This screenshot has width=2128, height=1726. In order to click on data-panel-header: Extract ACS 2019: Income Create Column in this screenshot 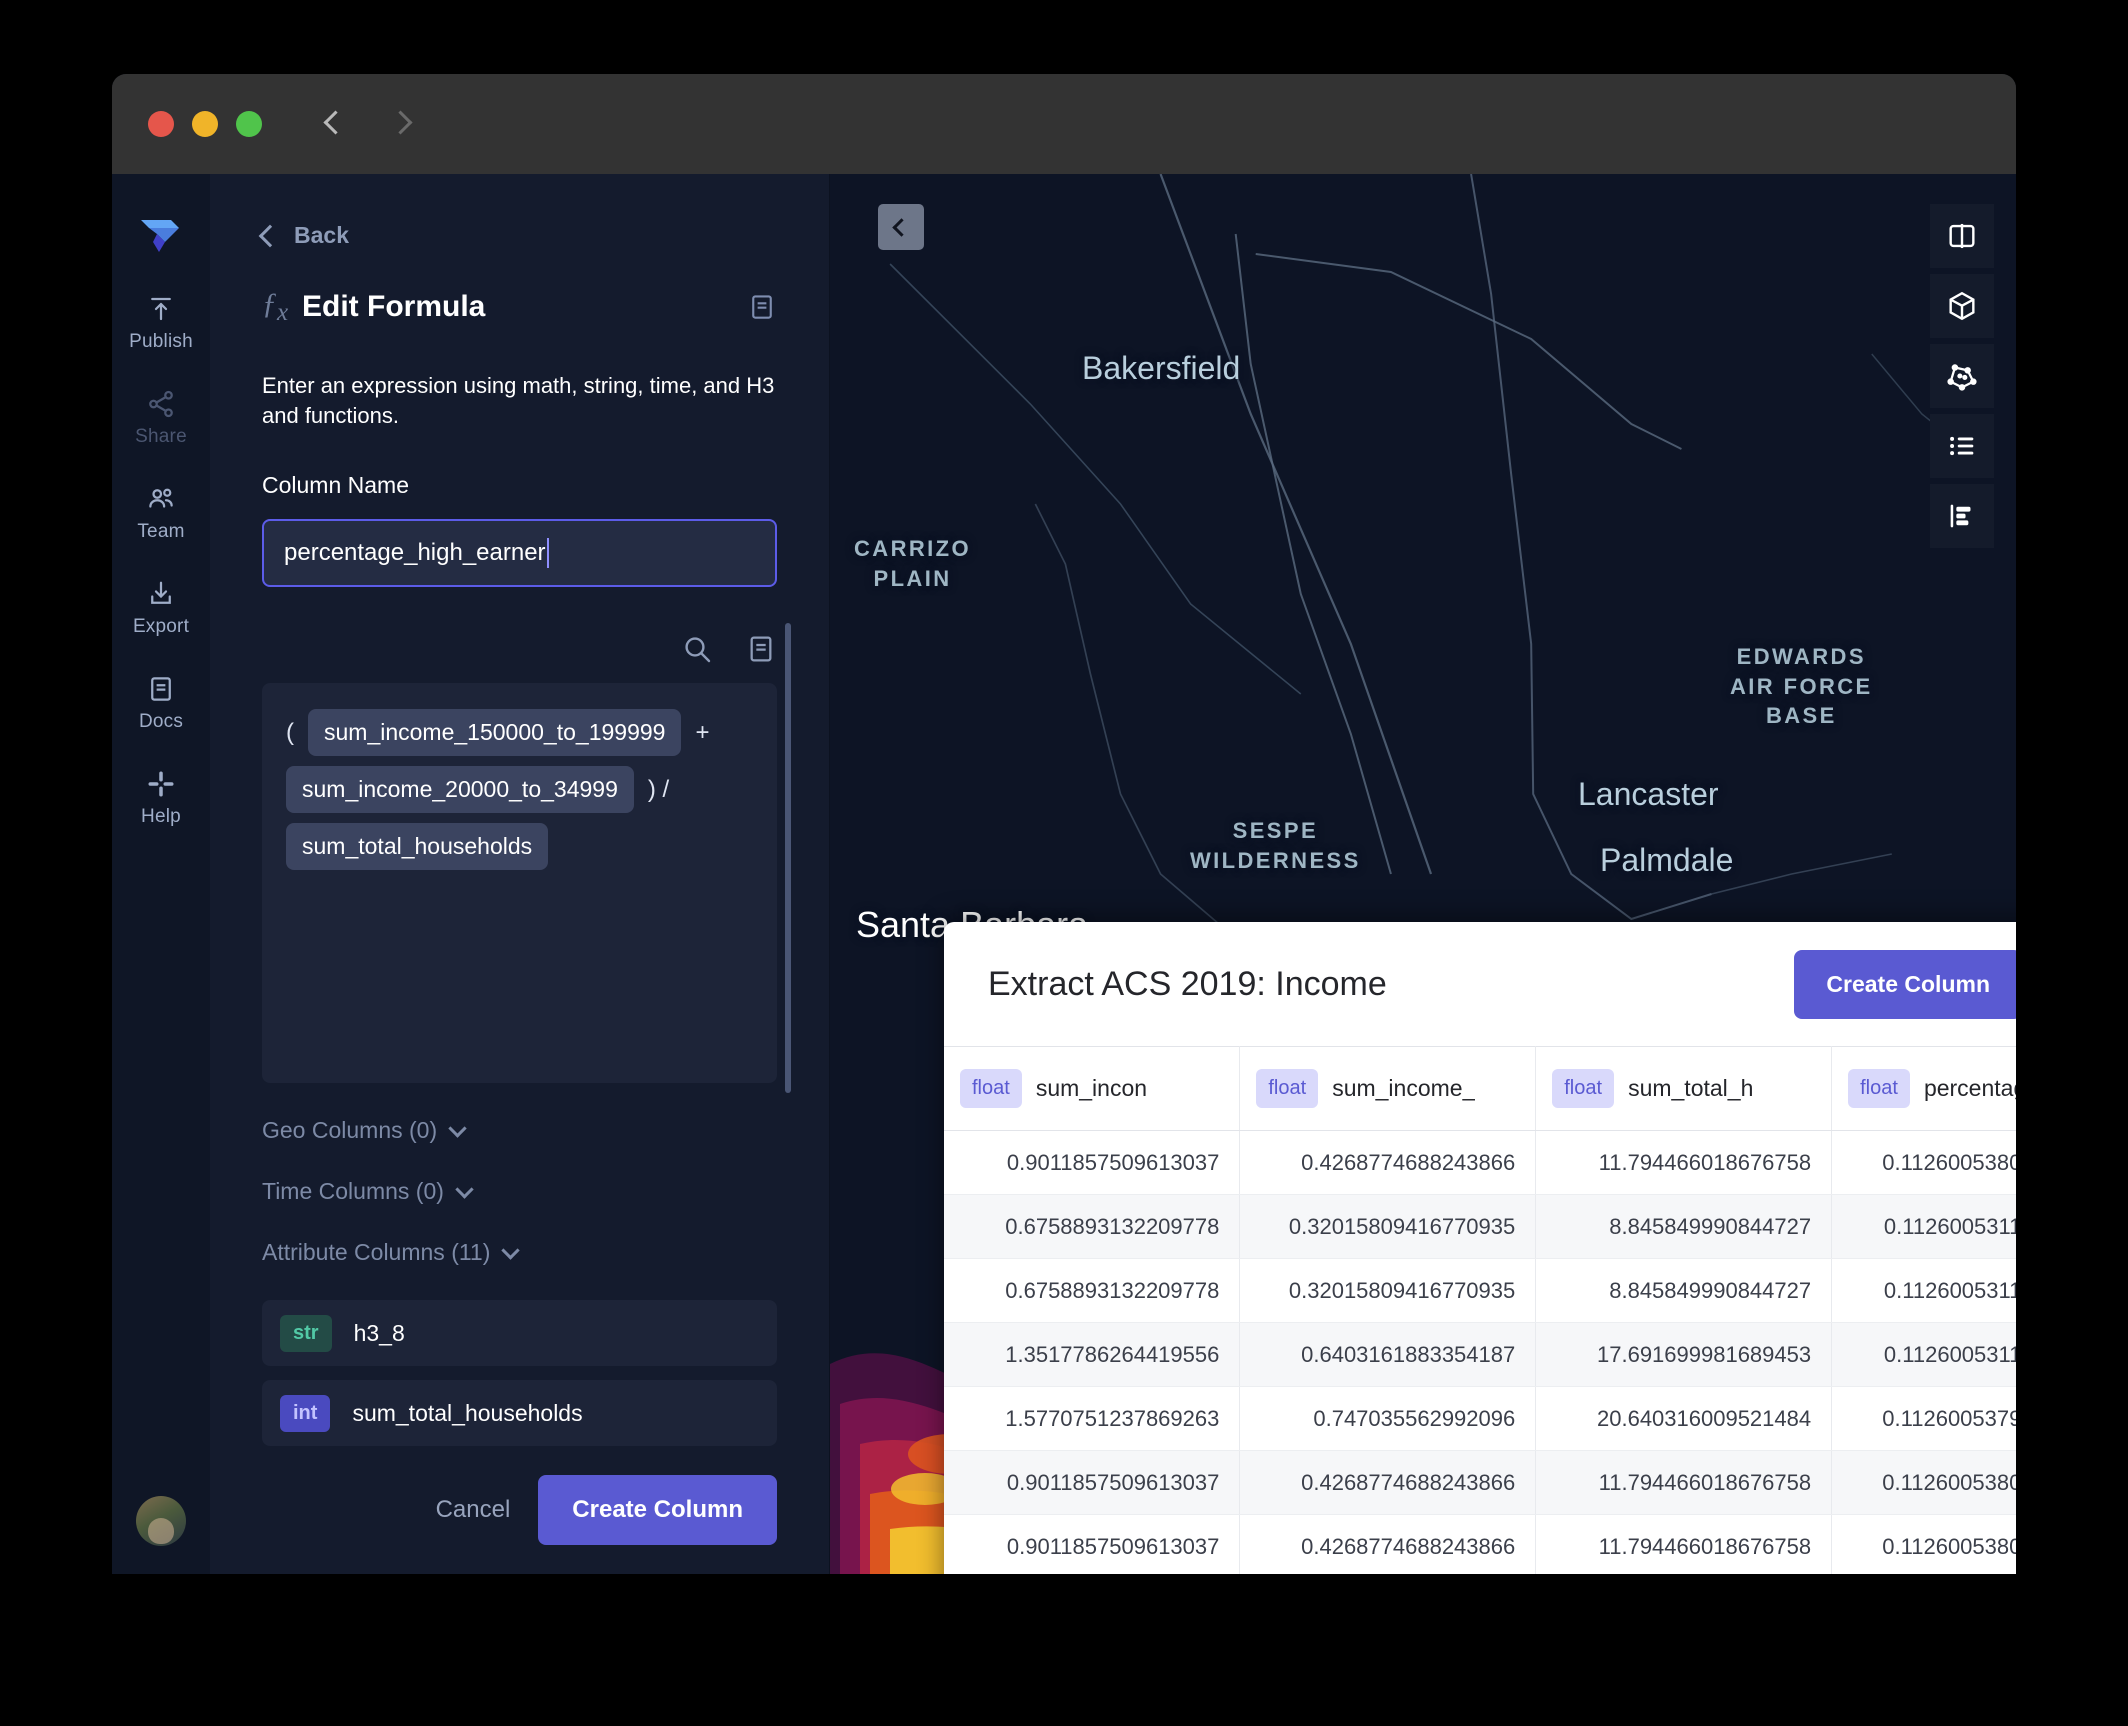, I will do `click(1480, 984)`.